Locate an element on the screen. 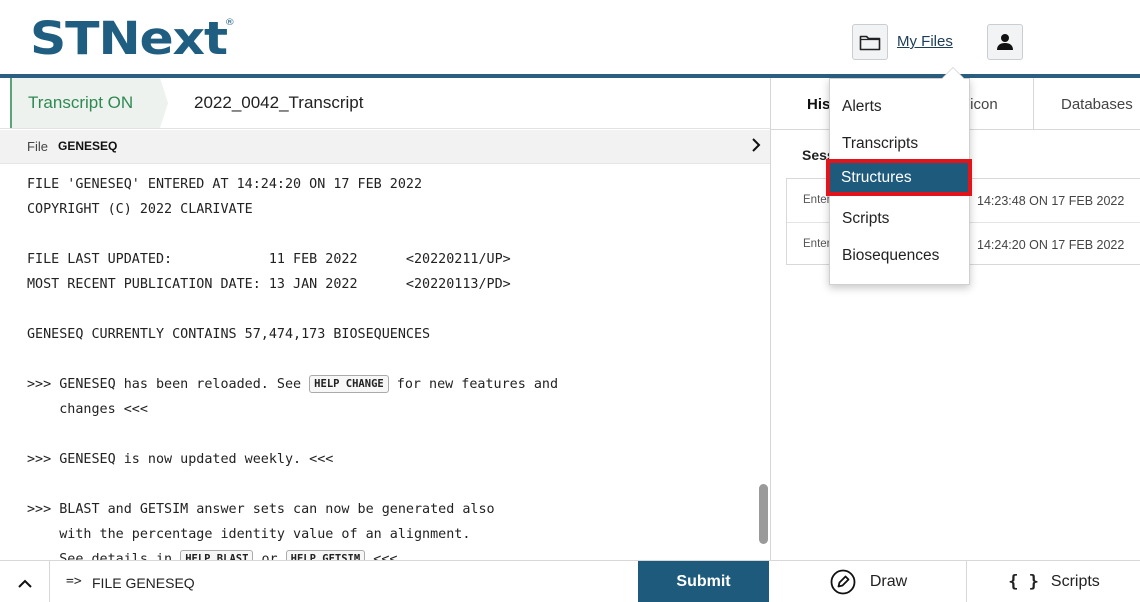 This screenshot has height=602, width=1140. tab-divider is located at coordinates (1033, 104).